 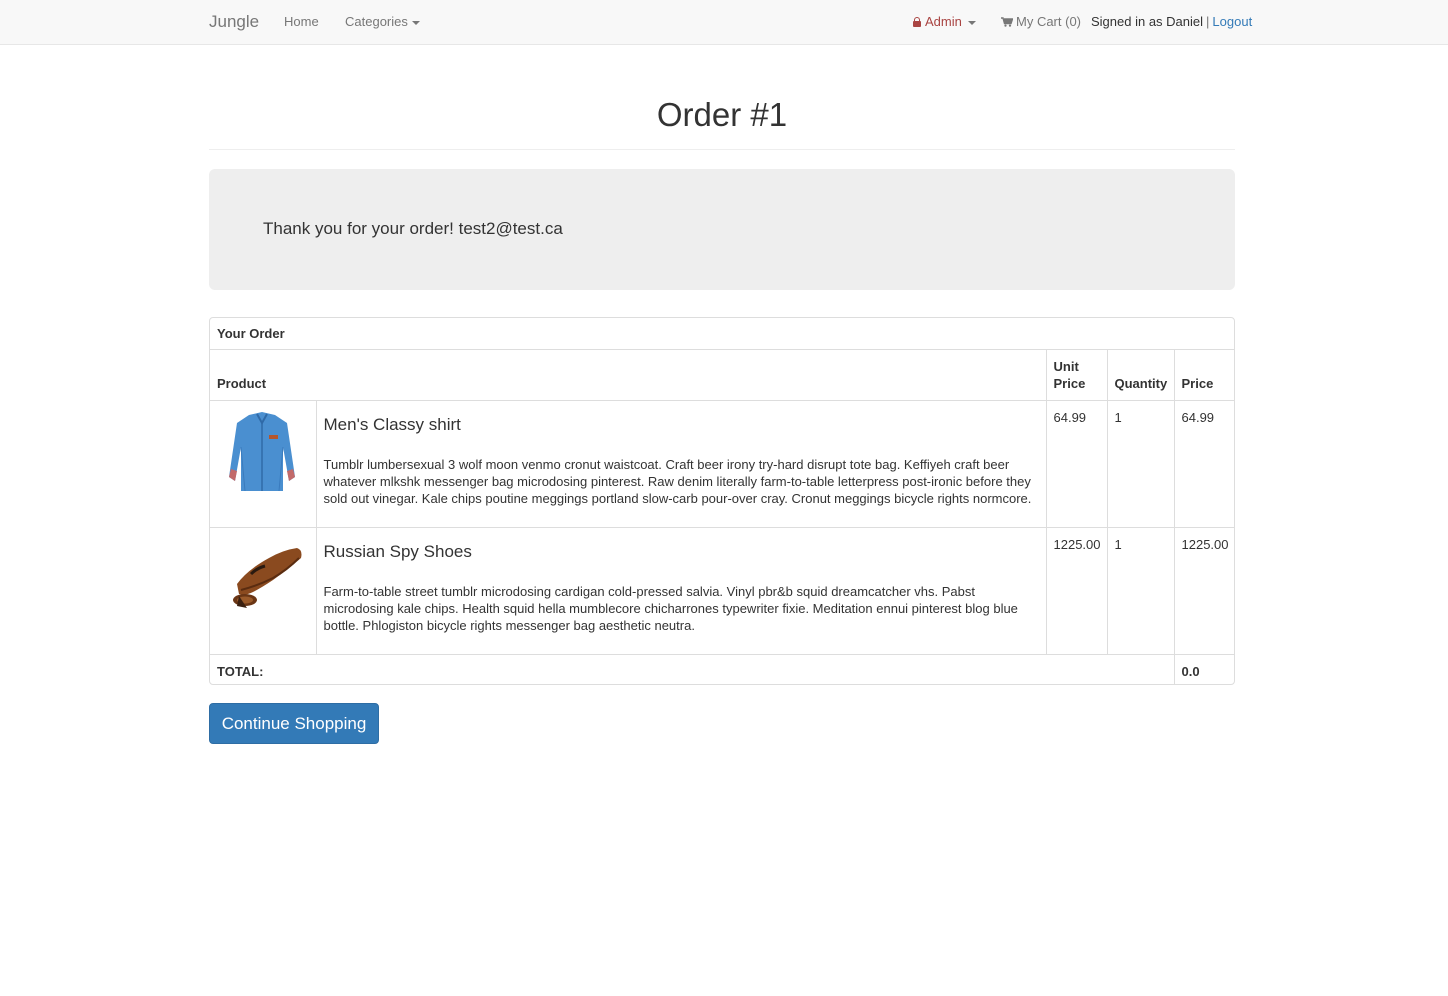 I want to click on column-header-unit-price: Unit Price, so click(x=1076, y=375).